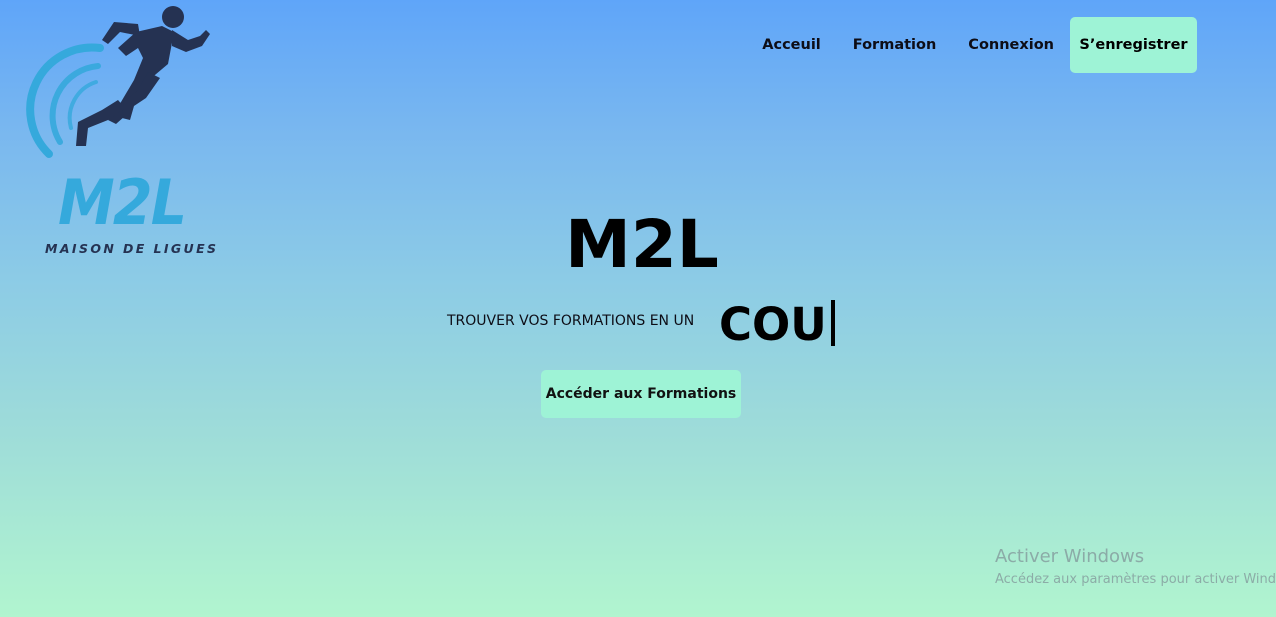  I want to click on register-button: S’enregistrer, so click(1133, 45).